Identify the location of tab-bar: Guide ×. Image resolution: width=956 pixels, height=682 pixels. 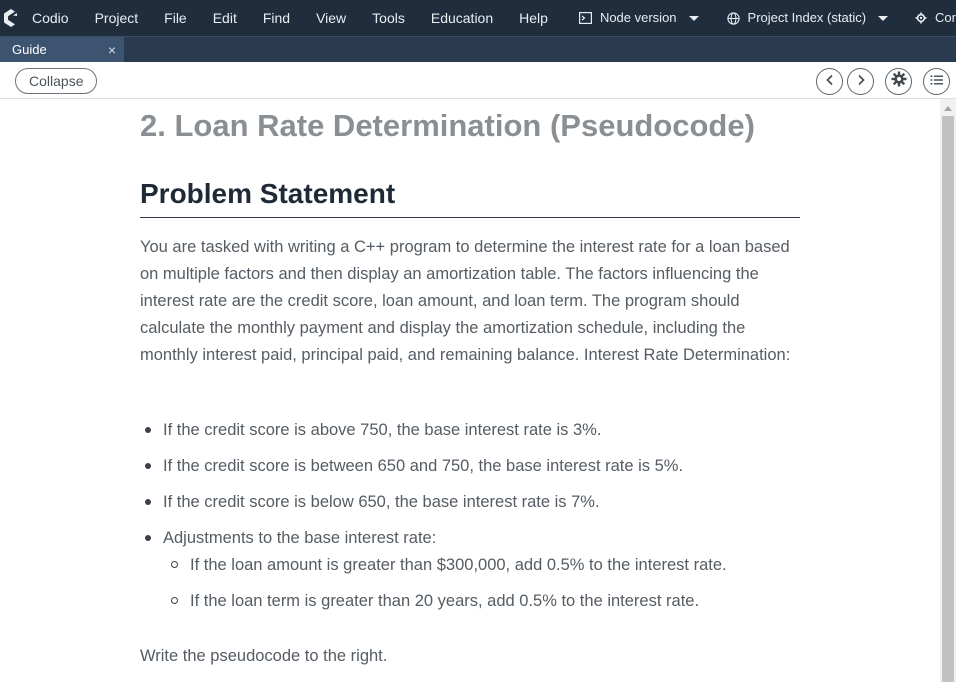
(478, 49).